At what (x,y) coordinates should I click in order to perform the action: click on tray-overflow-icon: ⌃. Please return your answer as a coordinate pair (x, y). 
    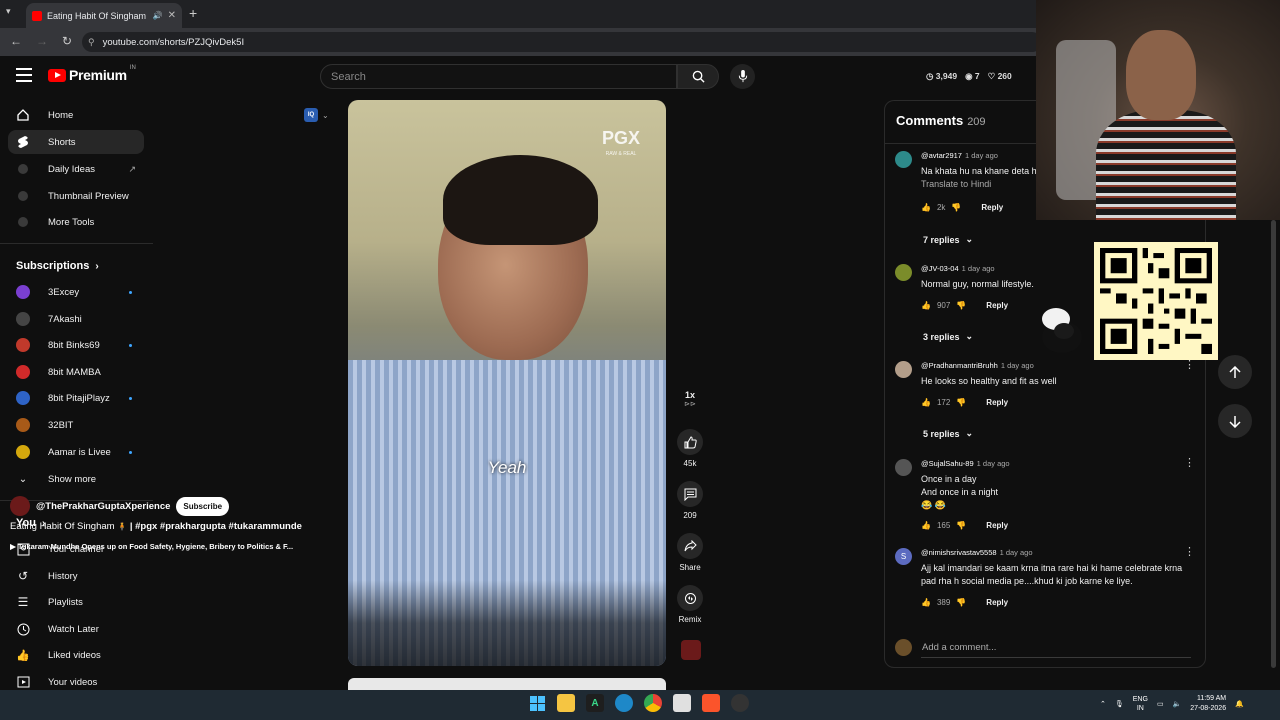
    Looking at the image, I should click on (1103, 704).